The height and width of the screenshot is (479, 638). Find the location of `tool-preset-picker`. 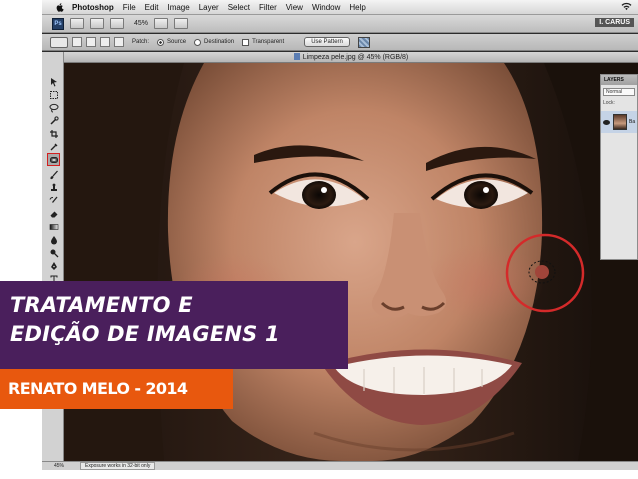

tool-preset-picker is located at coordinates (59, 42).